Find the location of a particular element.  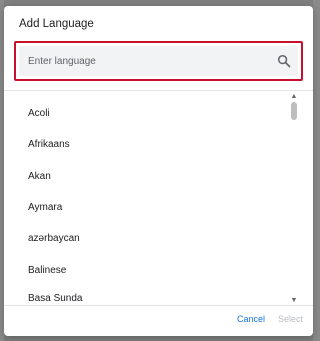

search-field is located at coordinates (158, 61).